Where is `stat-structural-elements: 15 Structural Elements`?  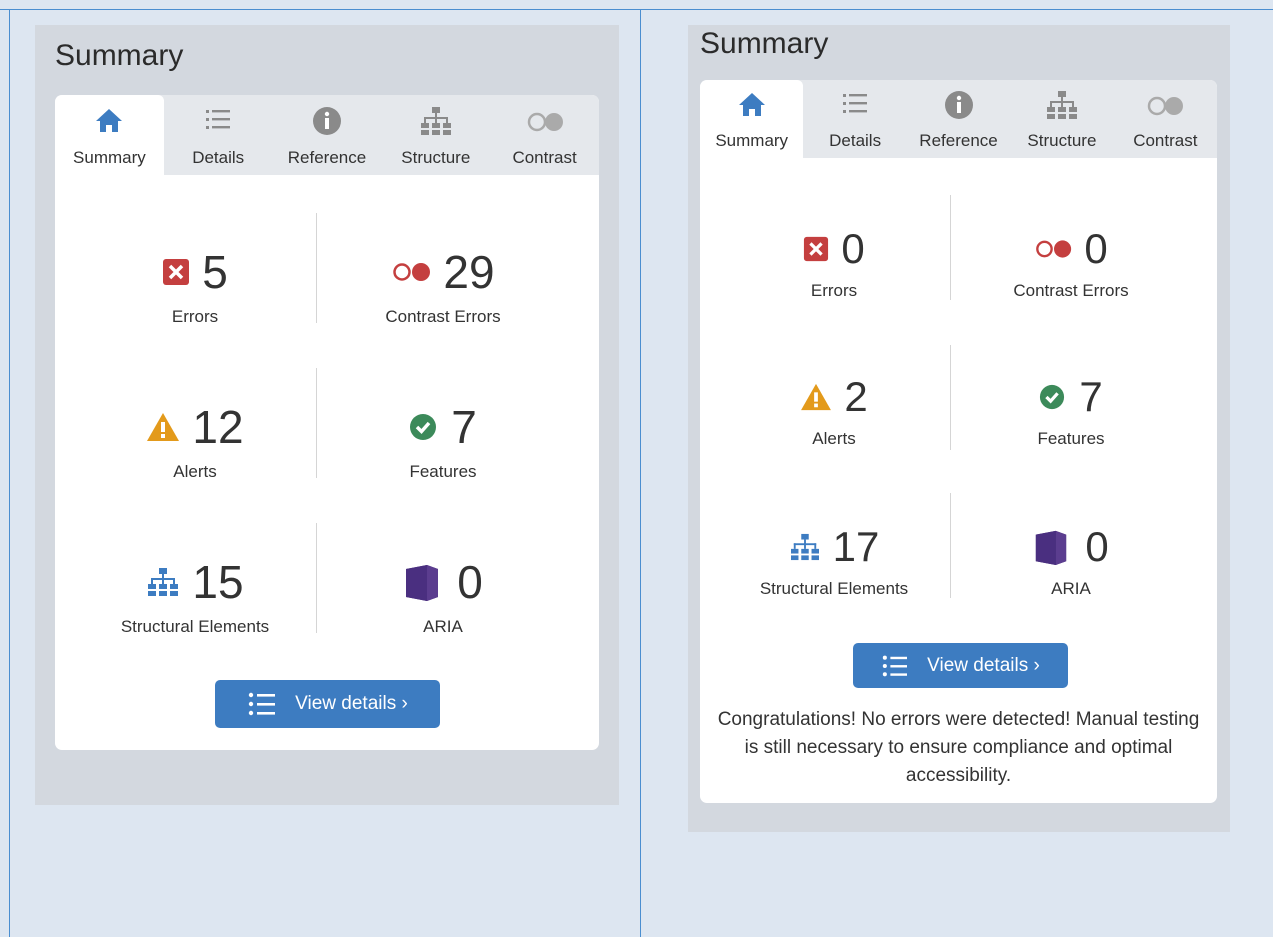 stat-structural-elements: 15 Structural Elements is located at coordinates (195, 596).